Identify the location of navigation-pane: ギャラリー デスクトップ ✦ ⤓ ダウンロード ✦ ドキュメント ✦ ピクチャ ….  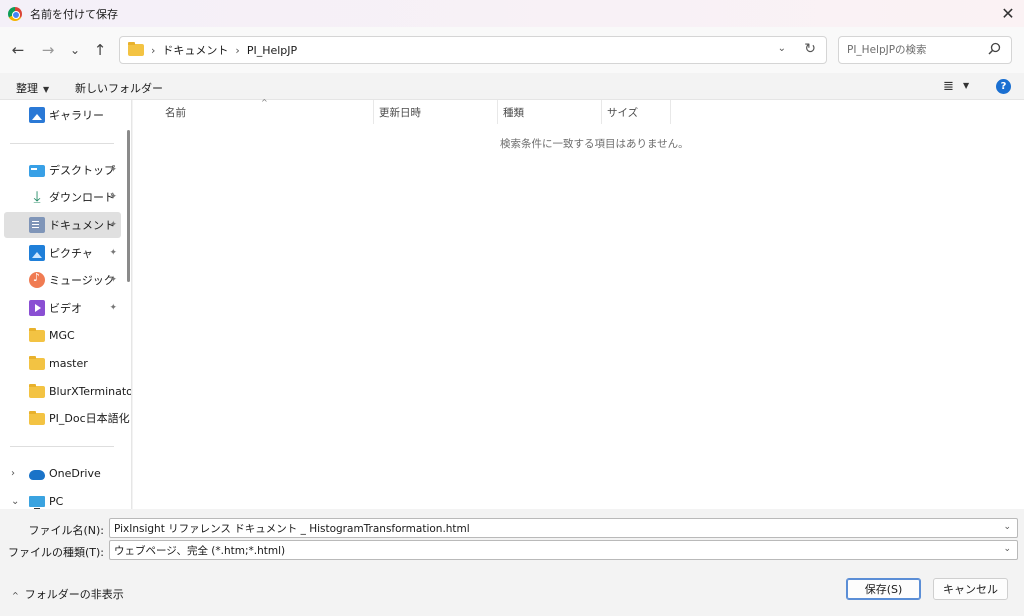
(66, 304).